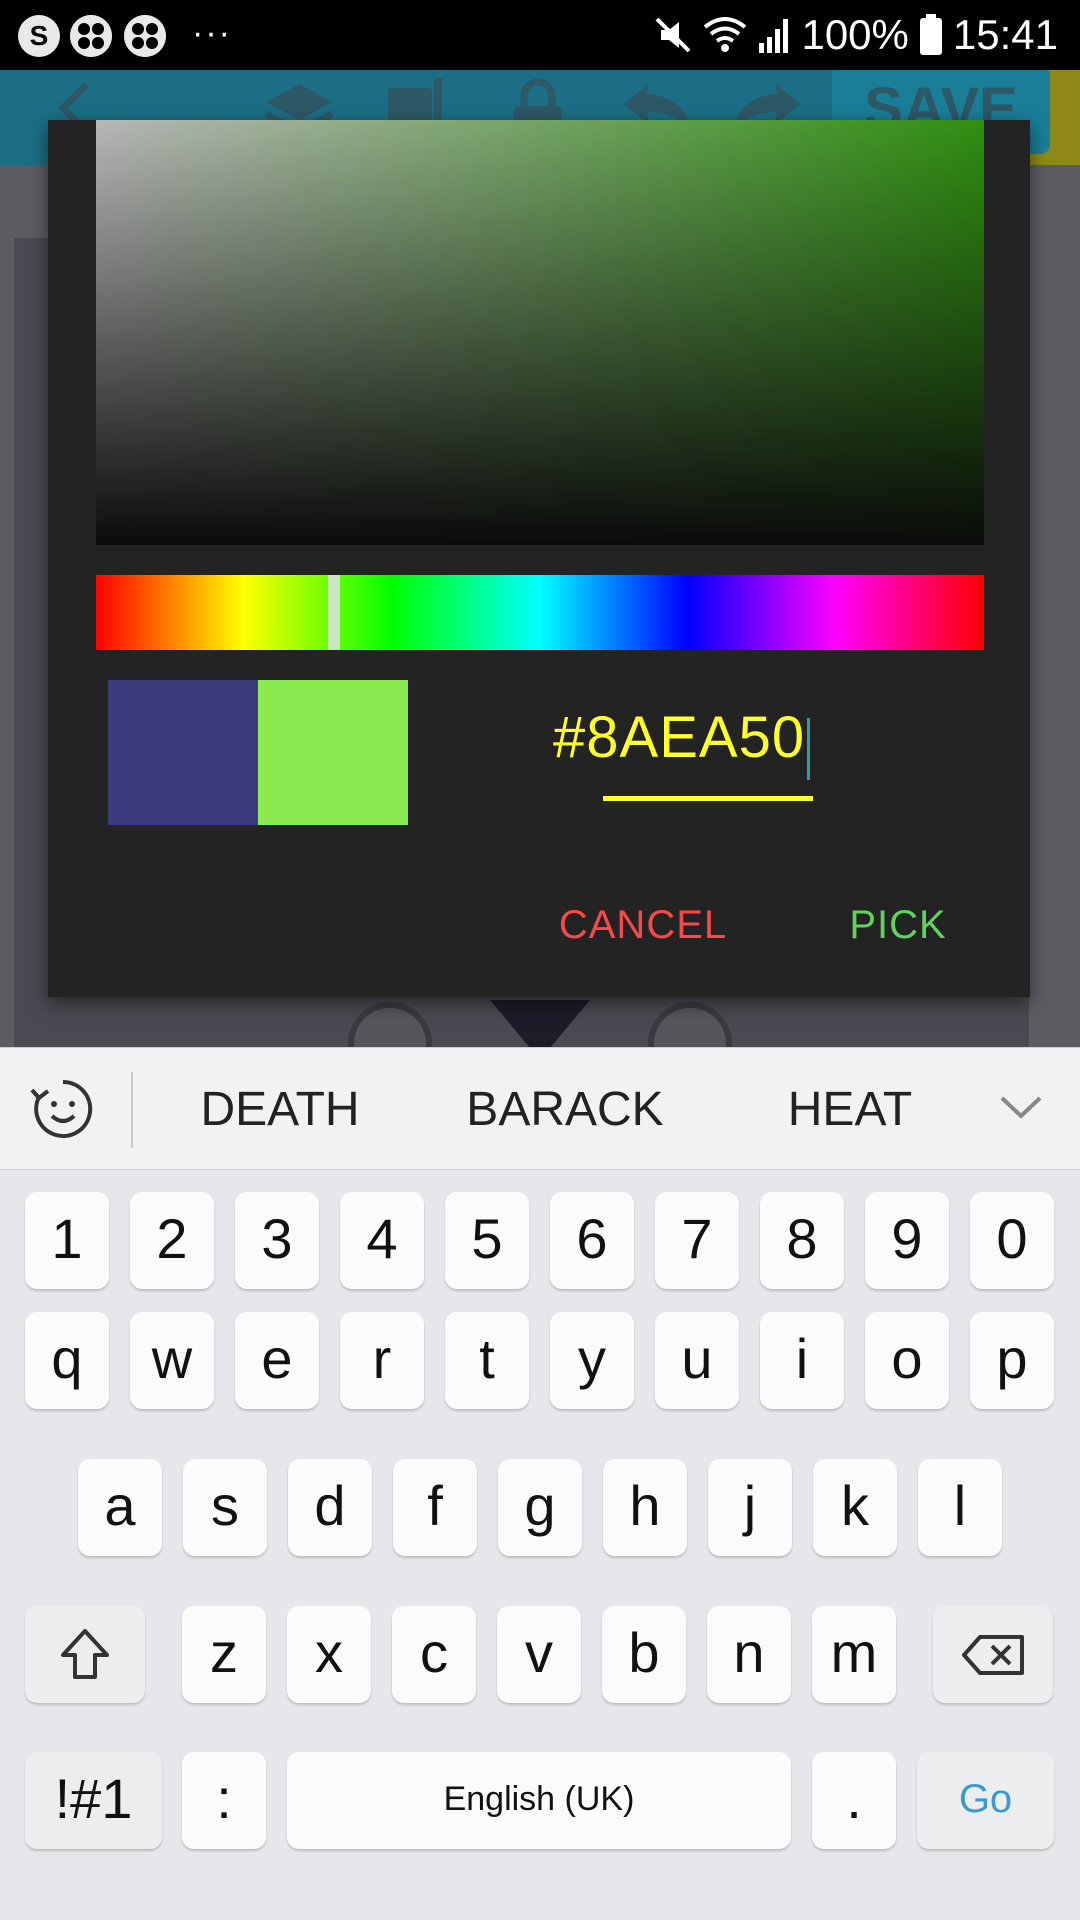  I want to click on period-key: ., so click(854, 1800).